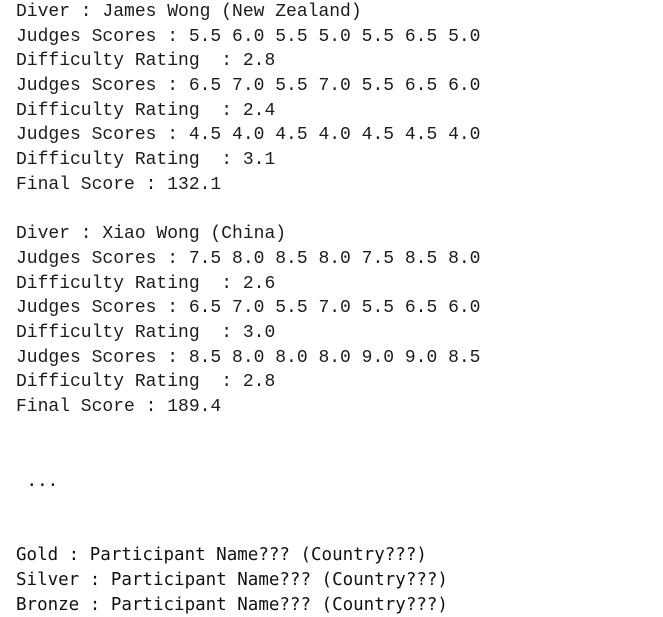 This screenshot has height=617, width=663. What do you see at coordinates (146, 332) in the screenshot?
I see `difficulty-rating-line: Difficulty Rating : 3.0` at bounding box center [146, 332].